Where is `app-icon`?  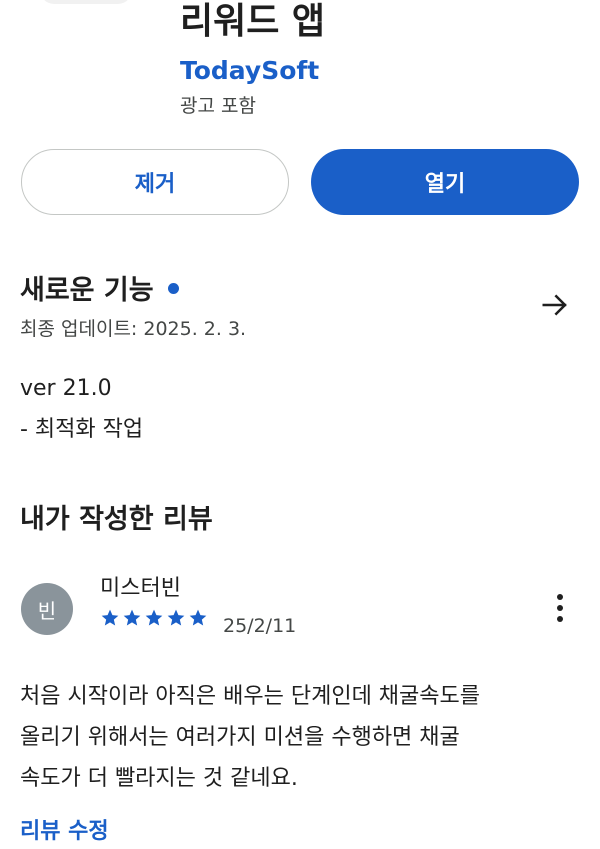
app-icon is located at coordinates (86, 2).